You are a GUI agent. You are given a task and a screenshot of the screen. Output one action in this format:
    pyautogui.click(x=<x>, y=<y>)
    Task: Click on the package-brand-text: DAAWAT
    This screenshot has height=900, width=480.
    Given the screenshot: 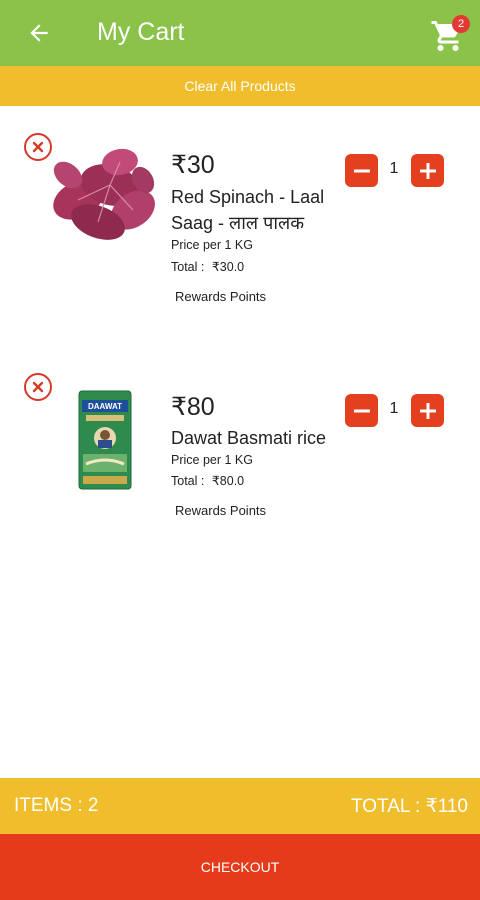 What is the action you would take?
    pyautogui.click(x=105, y=406)
    